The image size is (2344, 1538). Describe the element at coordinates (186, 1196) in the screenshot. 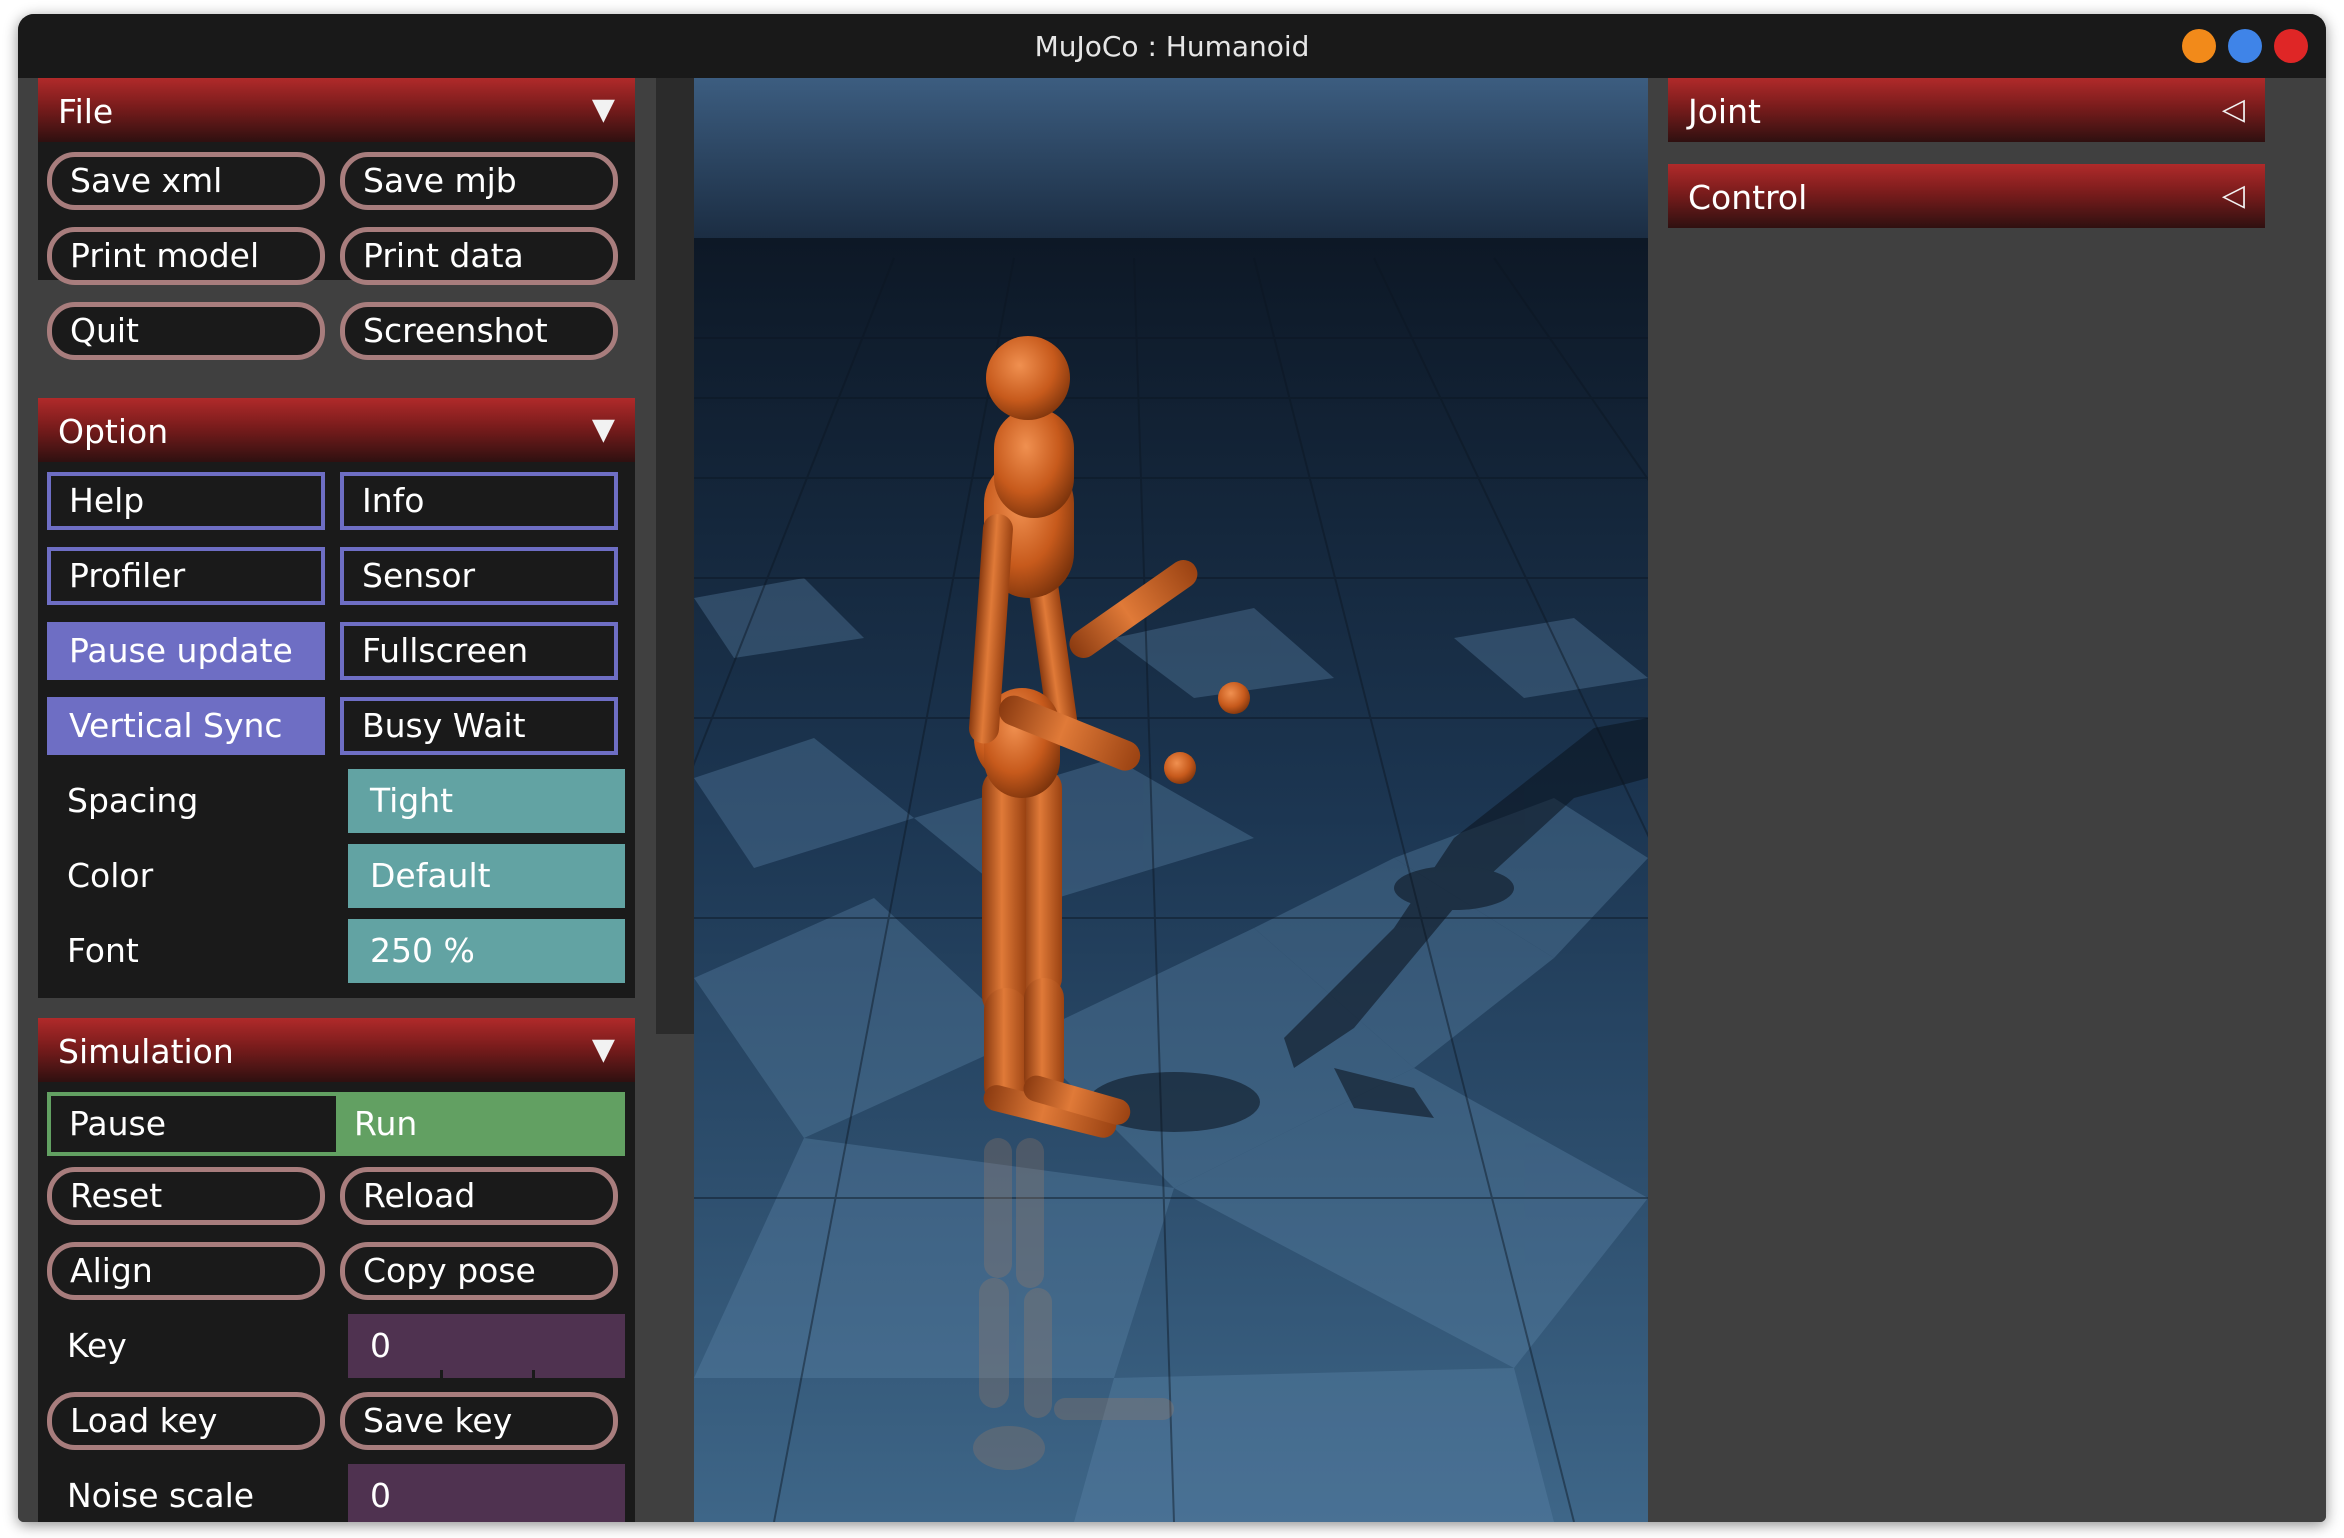

I see `reset-button: Reset` at that location.